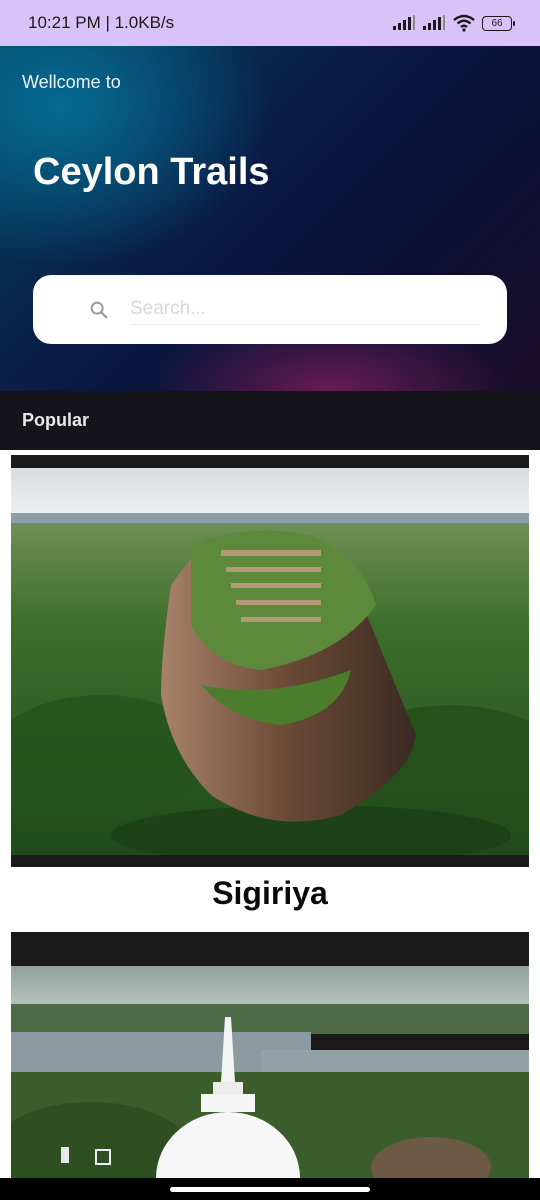 The width and height of the screenshot is (540, 1200). I want to click on status-time: 10:21 PM | 1.0KB/s, so click(101, 22).